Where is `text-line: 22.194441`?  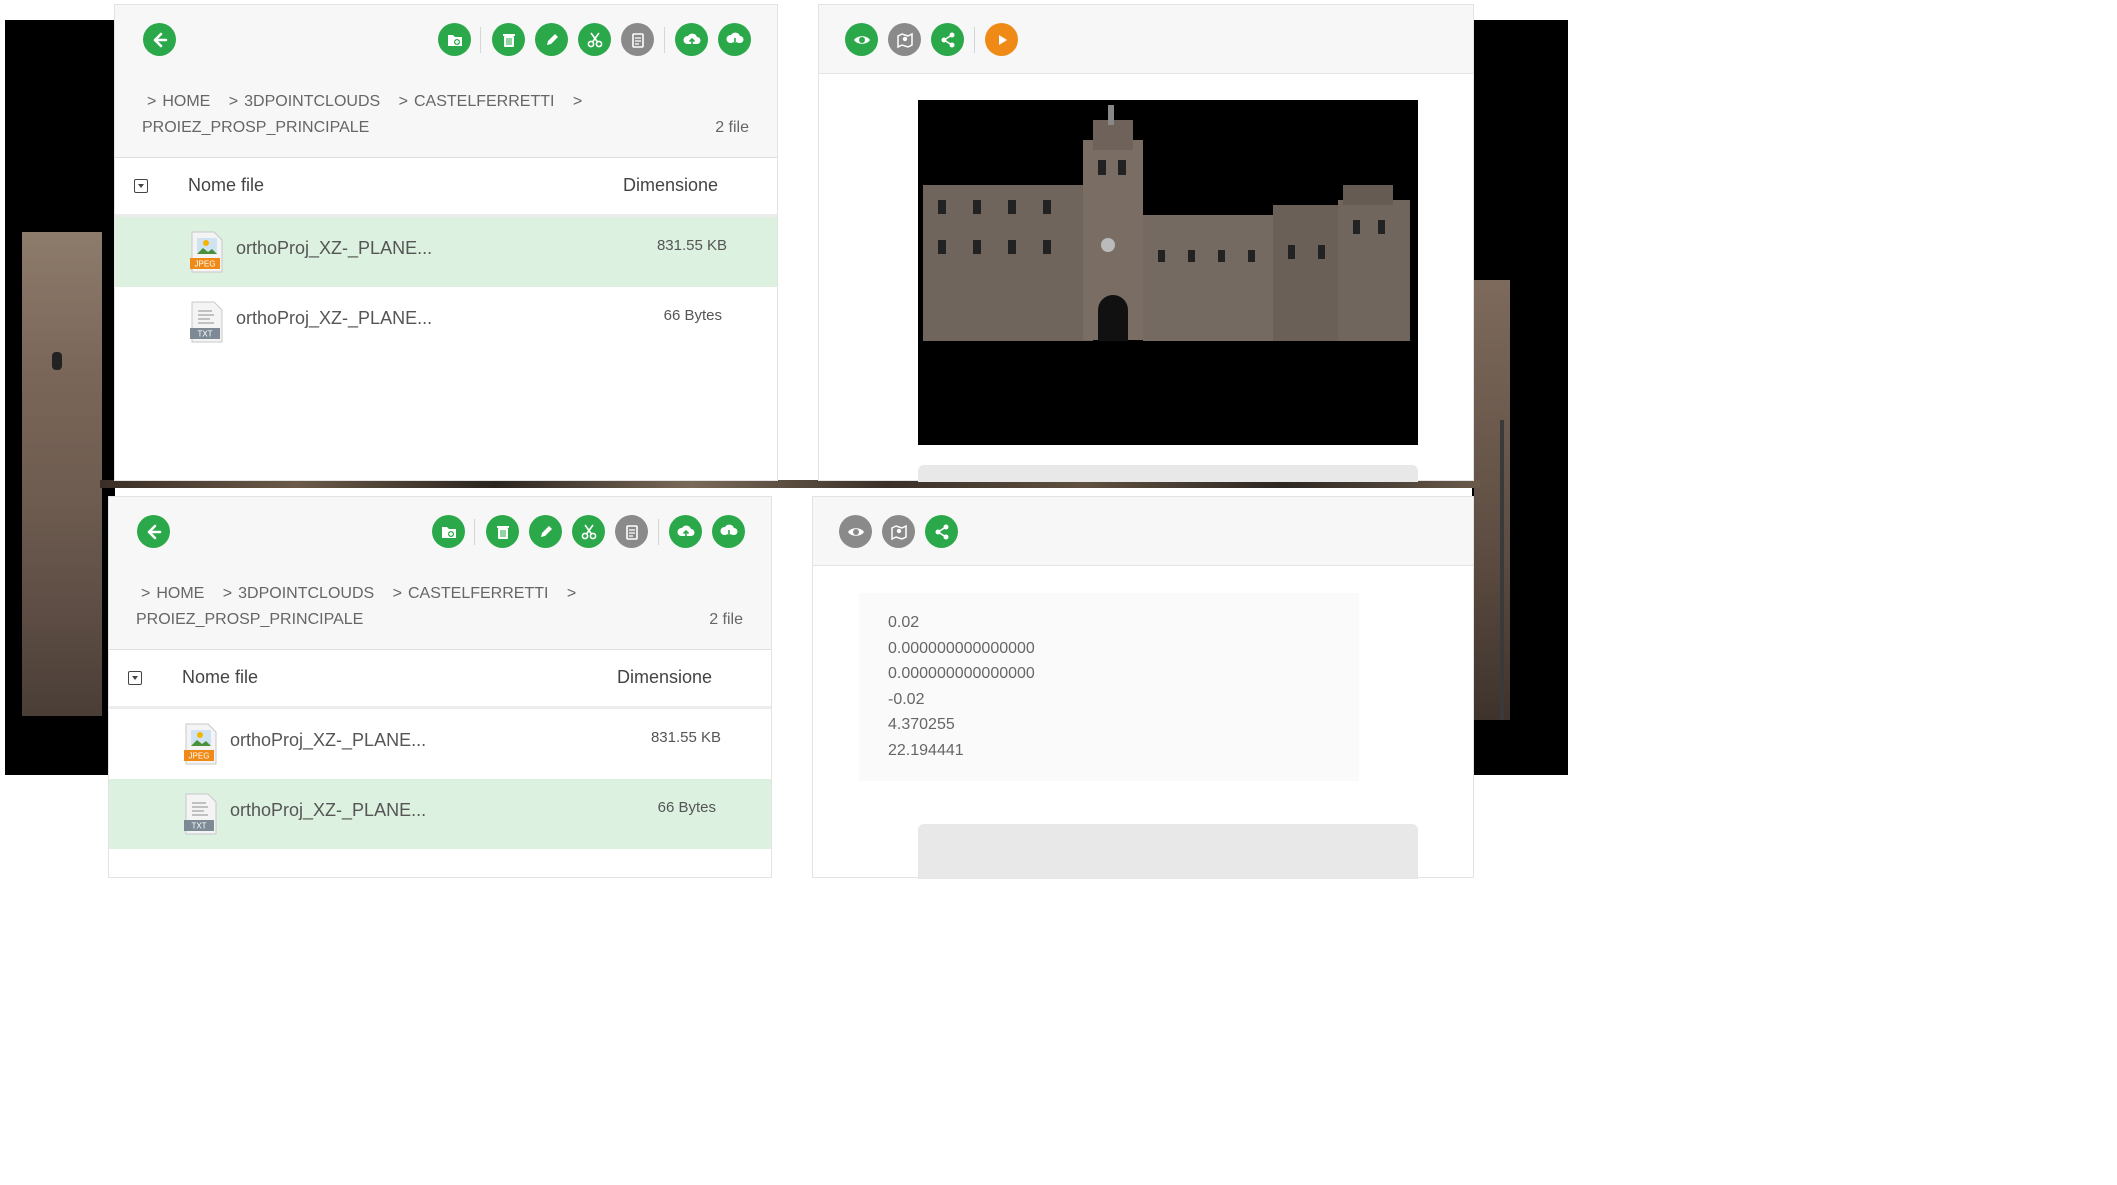
text-line: 22.194441 is located at coordinates (926, 750).